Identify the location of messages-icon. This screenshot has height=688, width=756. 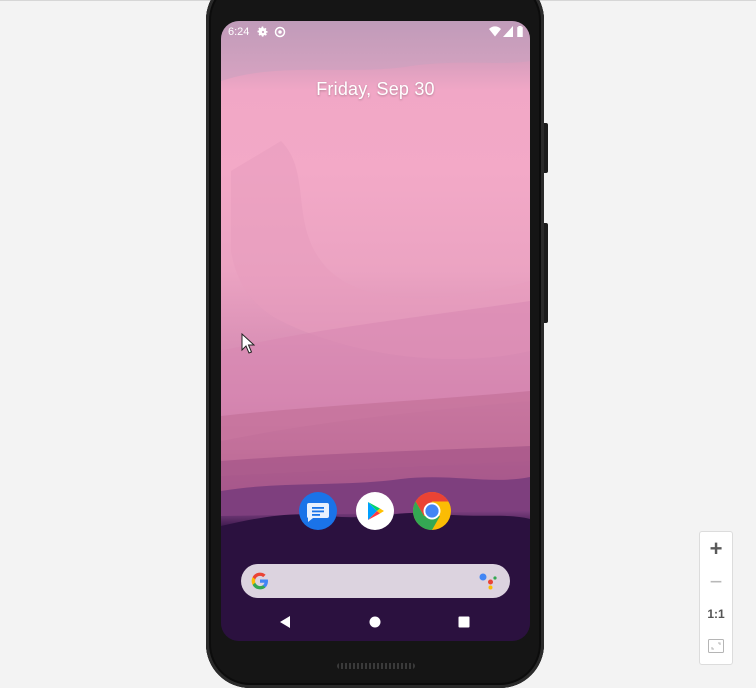
(317, 512).